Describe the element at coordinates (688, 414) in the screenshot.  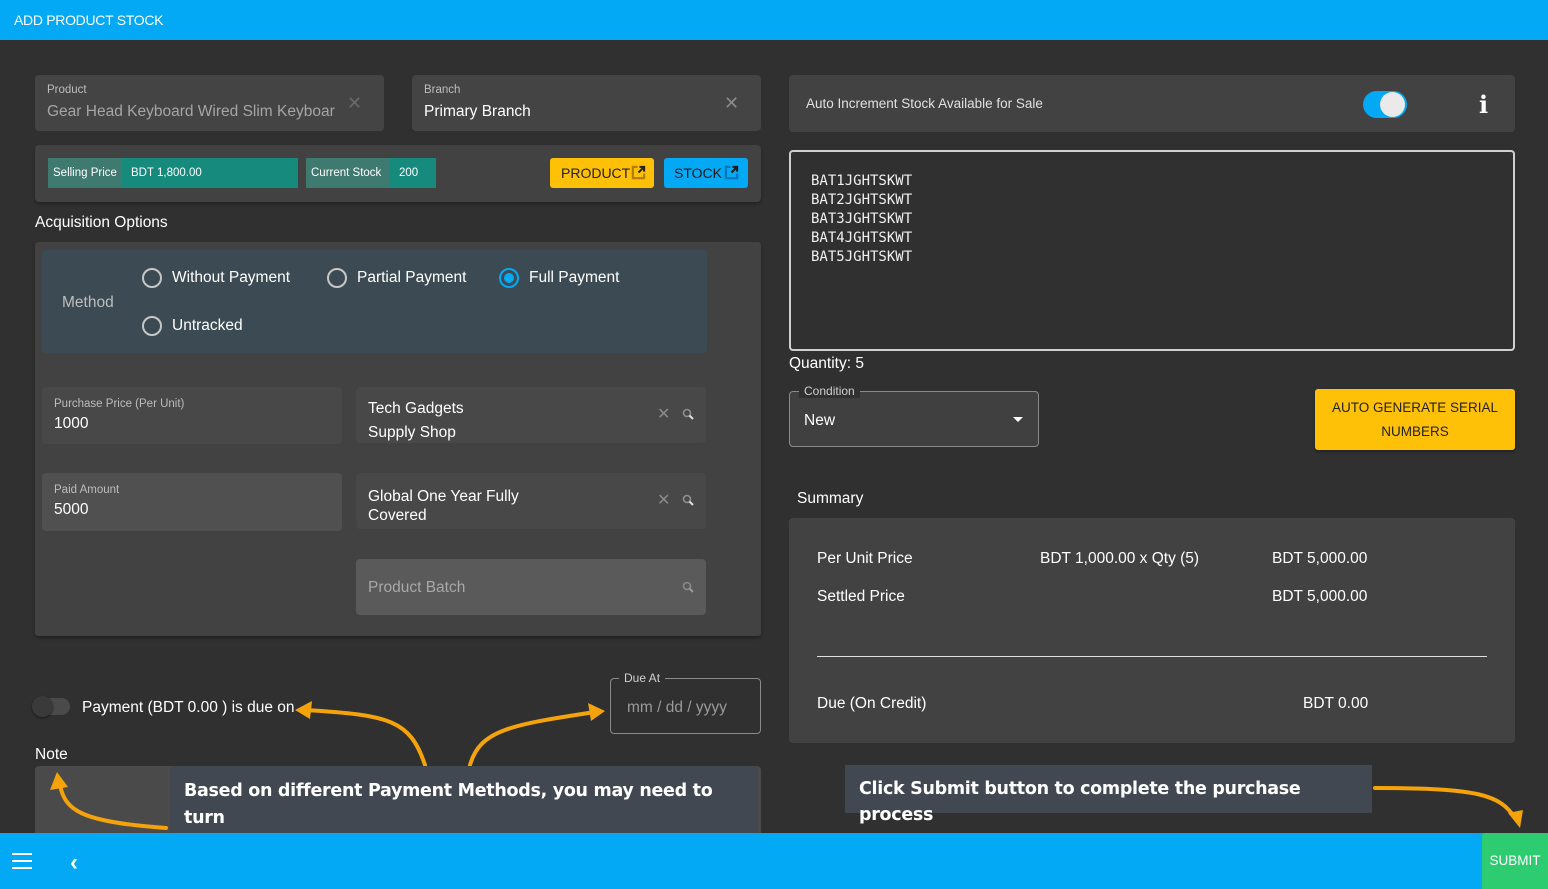
I see `search-supplier-icon` at that location.